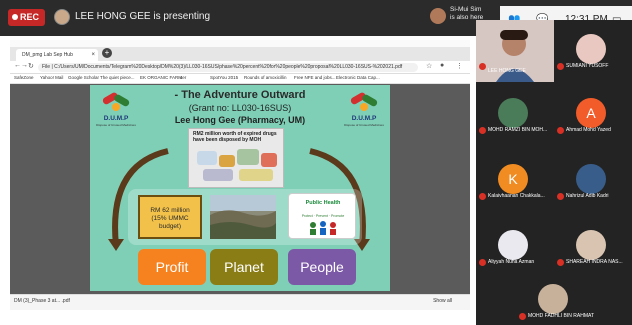 The height and width of the screenshot is (325, 632). I want to click on participant-name: LEE HONG GEE, so click(507, 71).